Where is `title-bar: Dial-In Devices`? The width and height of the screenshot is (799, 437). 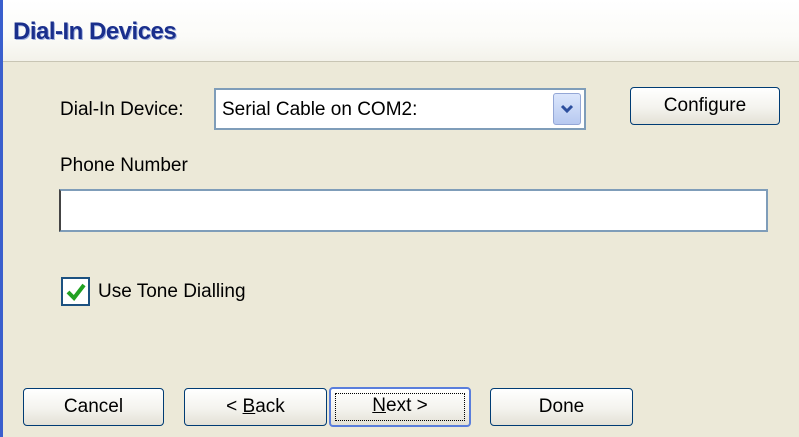
title-bar: Dial-In Devices is located at coordinates (401, 31).